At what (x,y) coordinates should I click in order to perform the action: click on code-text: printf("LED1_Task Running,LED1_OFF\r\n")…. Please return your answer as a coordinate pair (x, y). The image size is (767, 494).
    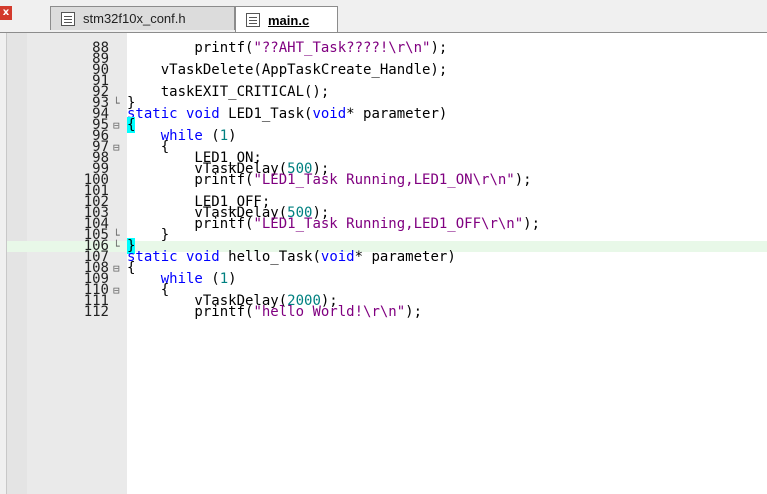
    Looking at the image, I should click on (334, 224).